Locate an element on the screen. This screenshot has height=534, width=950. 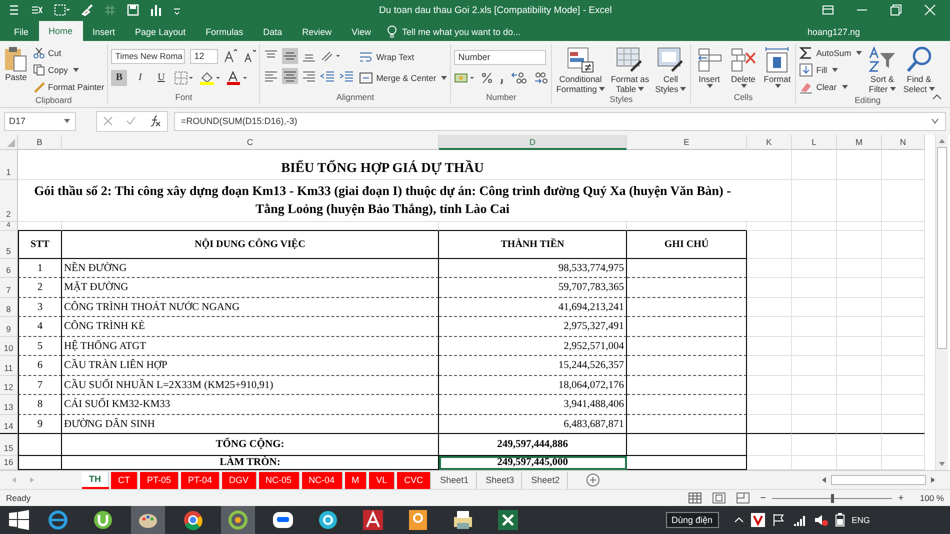
currency-icon is located at coordinates (465, 77).